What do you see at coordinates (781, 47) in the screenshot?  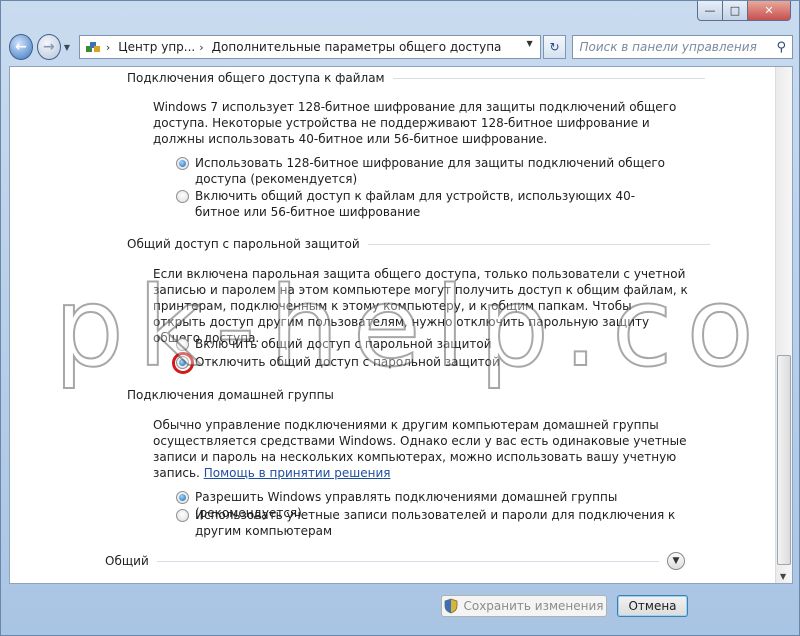 I see `search-icon: ⚲` at bounding box center [781, 47].